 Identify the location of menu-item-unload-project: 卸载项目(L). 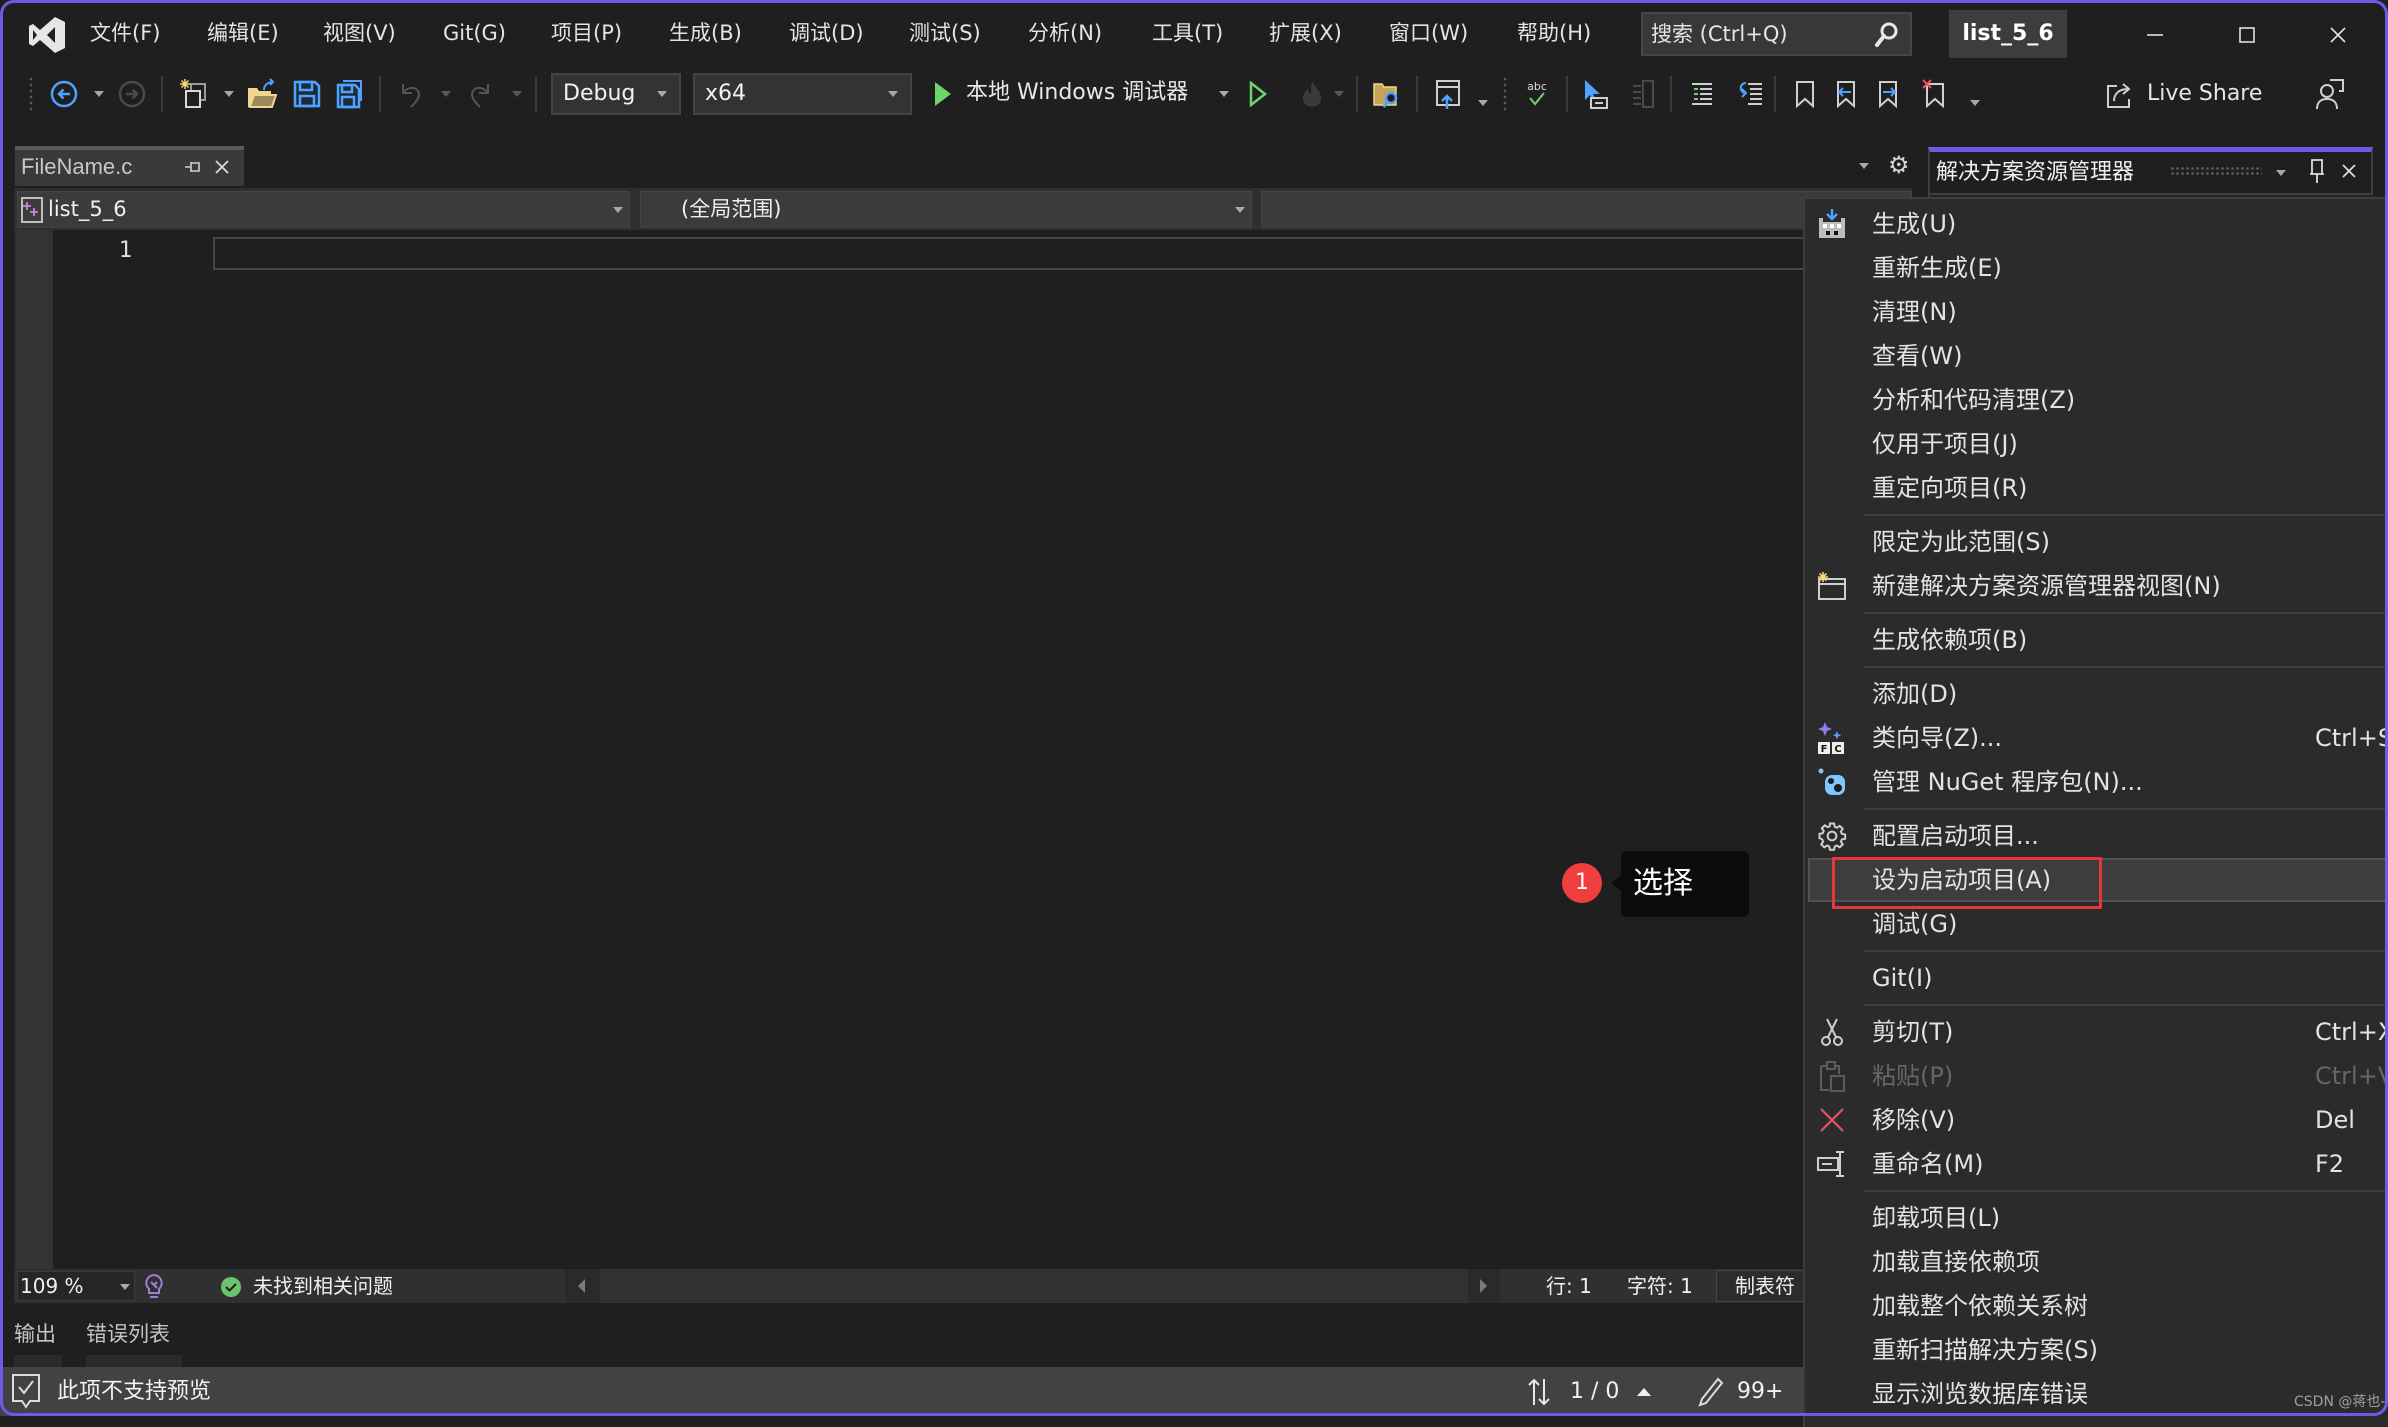
(2096, 1218).